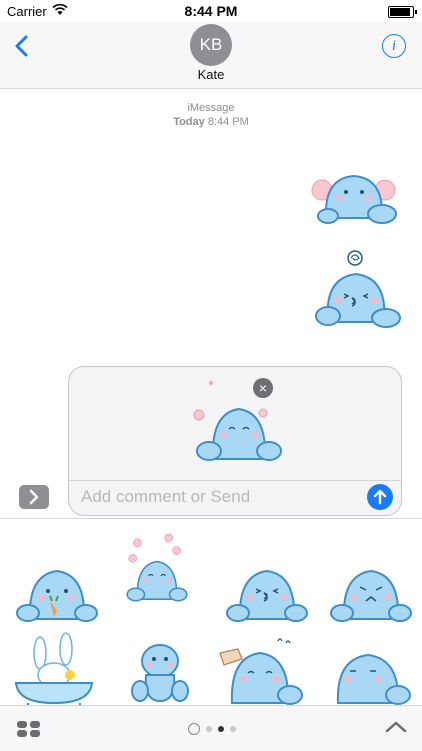 Image resolution: width=422 pixels, height=751 pixels. I want to click on send-button, so click(380, 497).